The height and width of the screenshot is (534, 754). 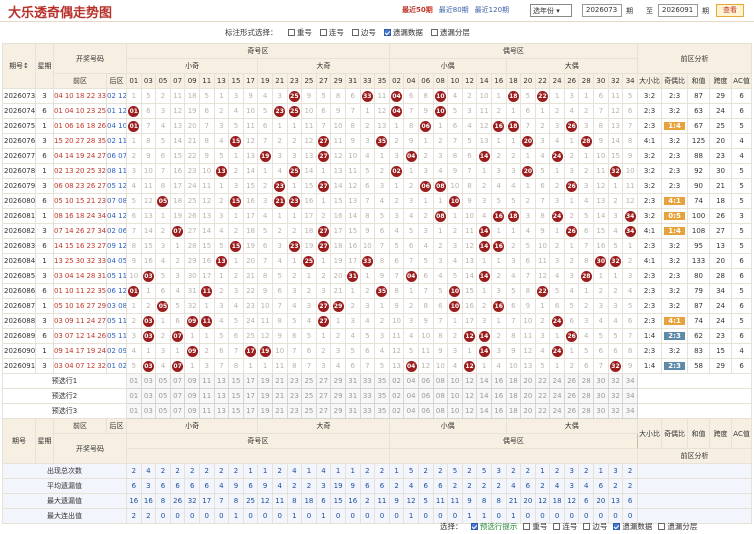 I want to click on range-link-1: 最近50期, so click(x=417, y=10).